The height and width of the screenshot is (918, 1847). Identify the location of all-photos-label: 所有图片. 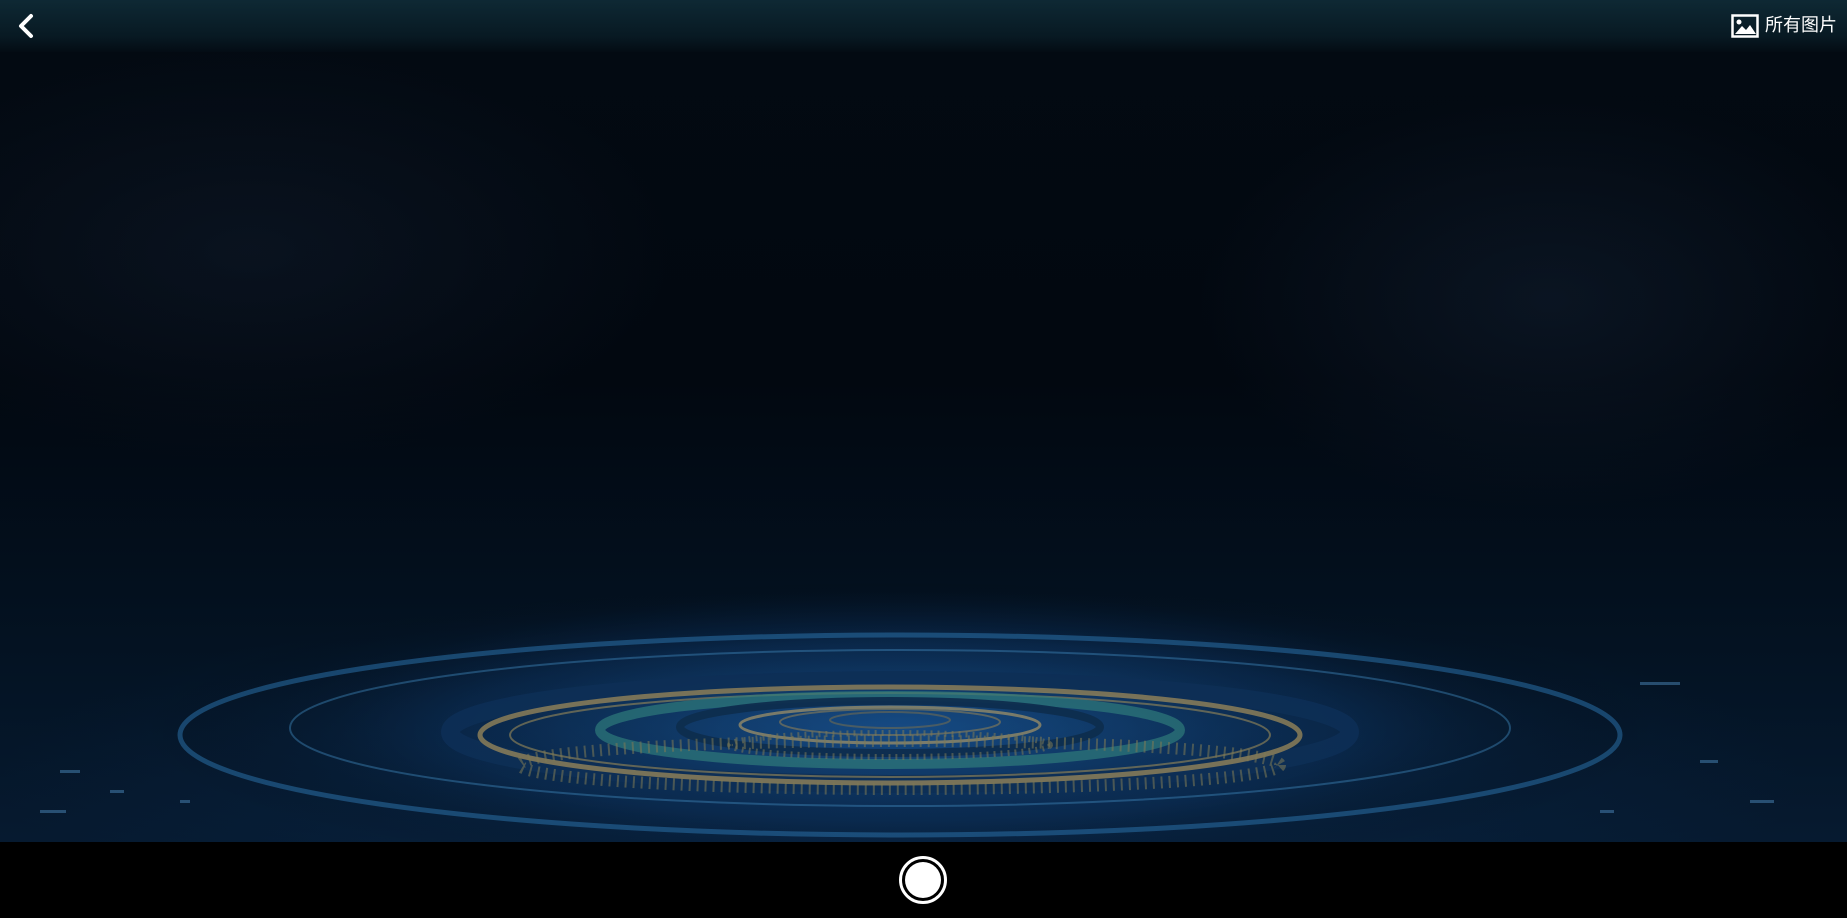
(1801, 25).